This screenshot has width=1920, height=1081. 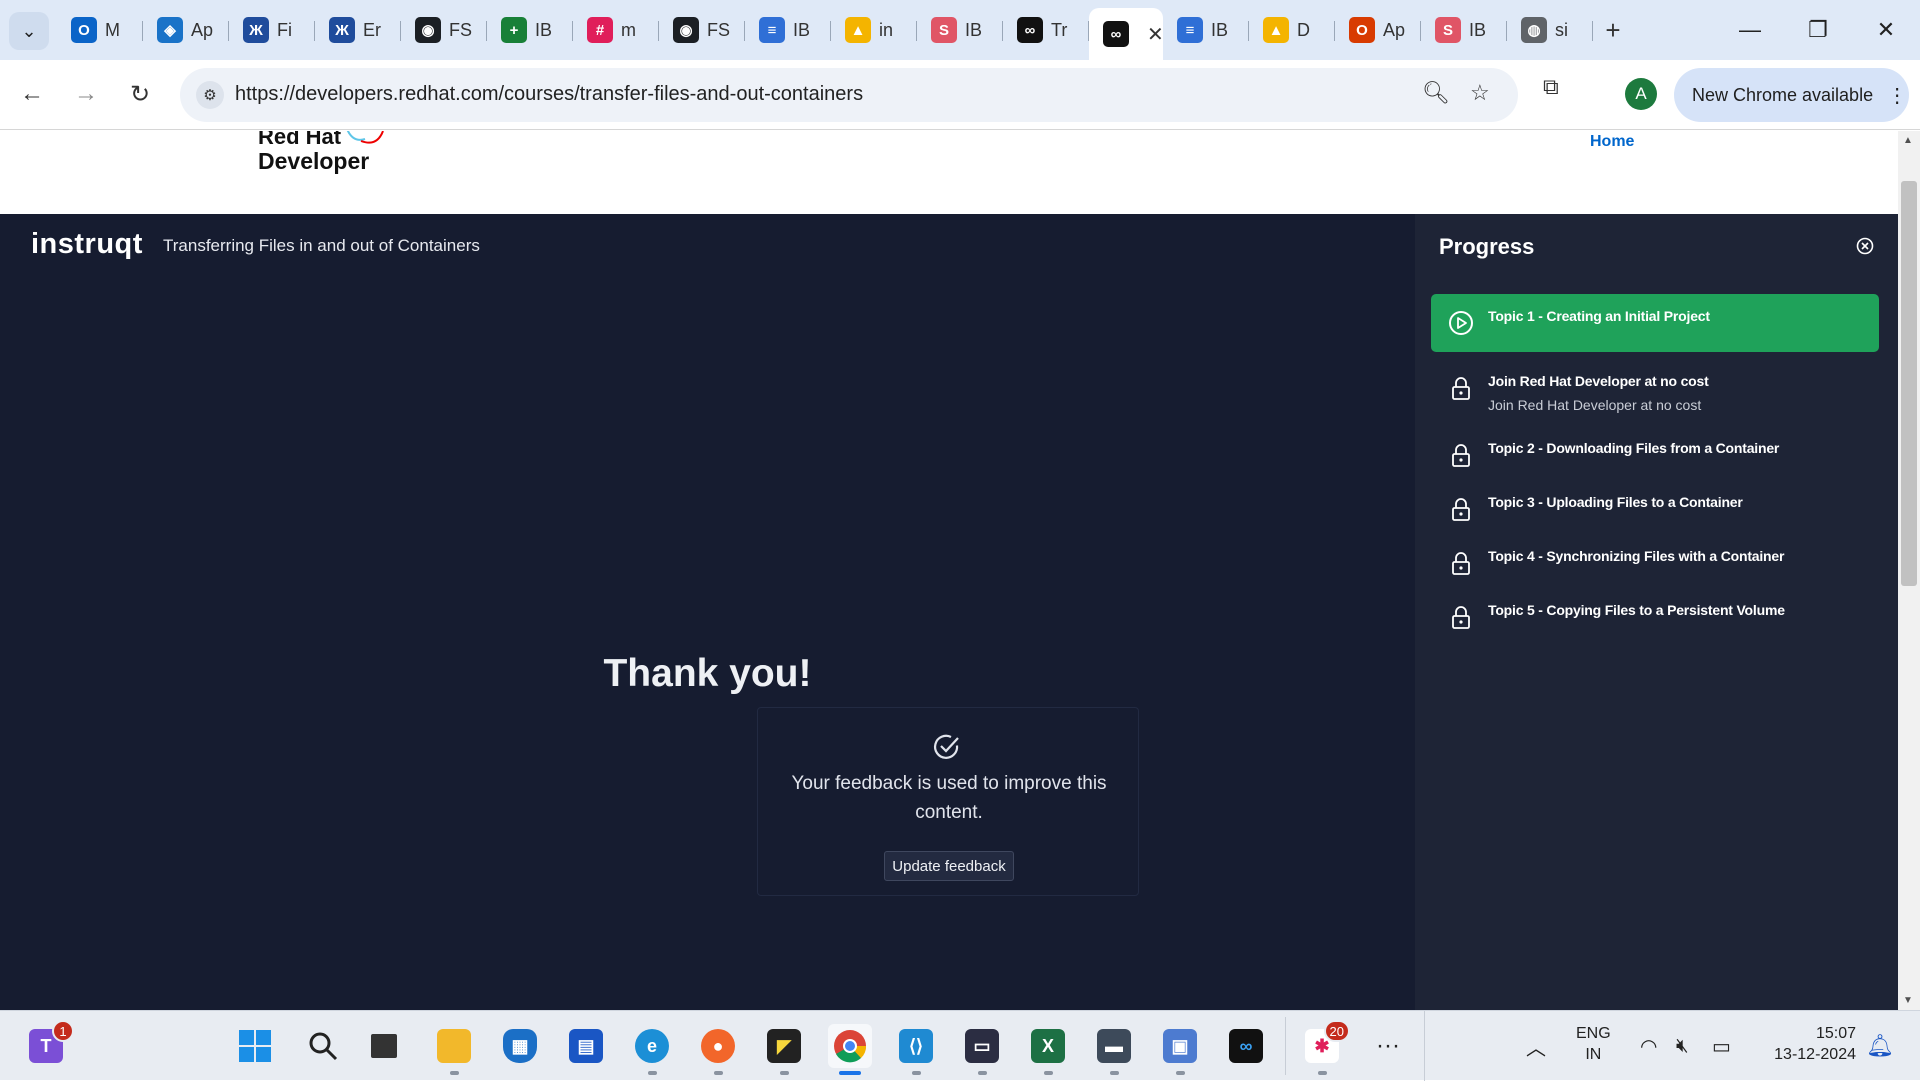 I want to click on show-hidden-icons-button: ︿, so click(x=1536, y=1046).